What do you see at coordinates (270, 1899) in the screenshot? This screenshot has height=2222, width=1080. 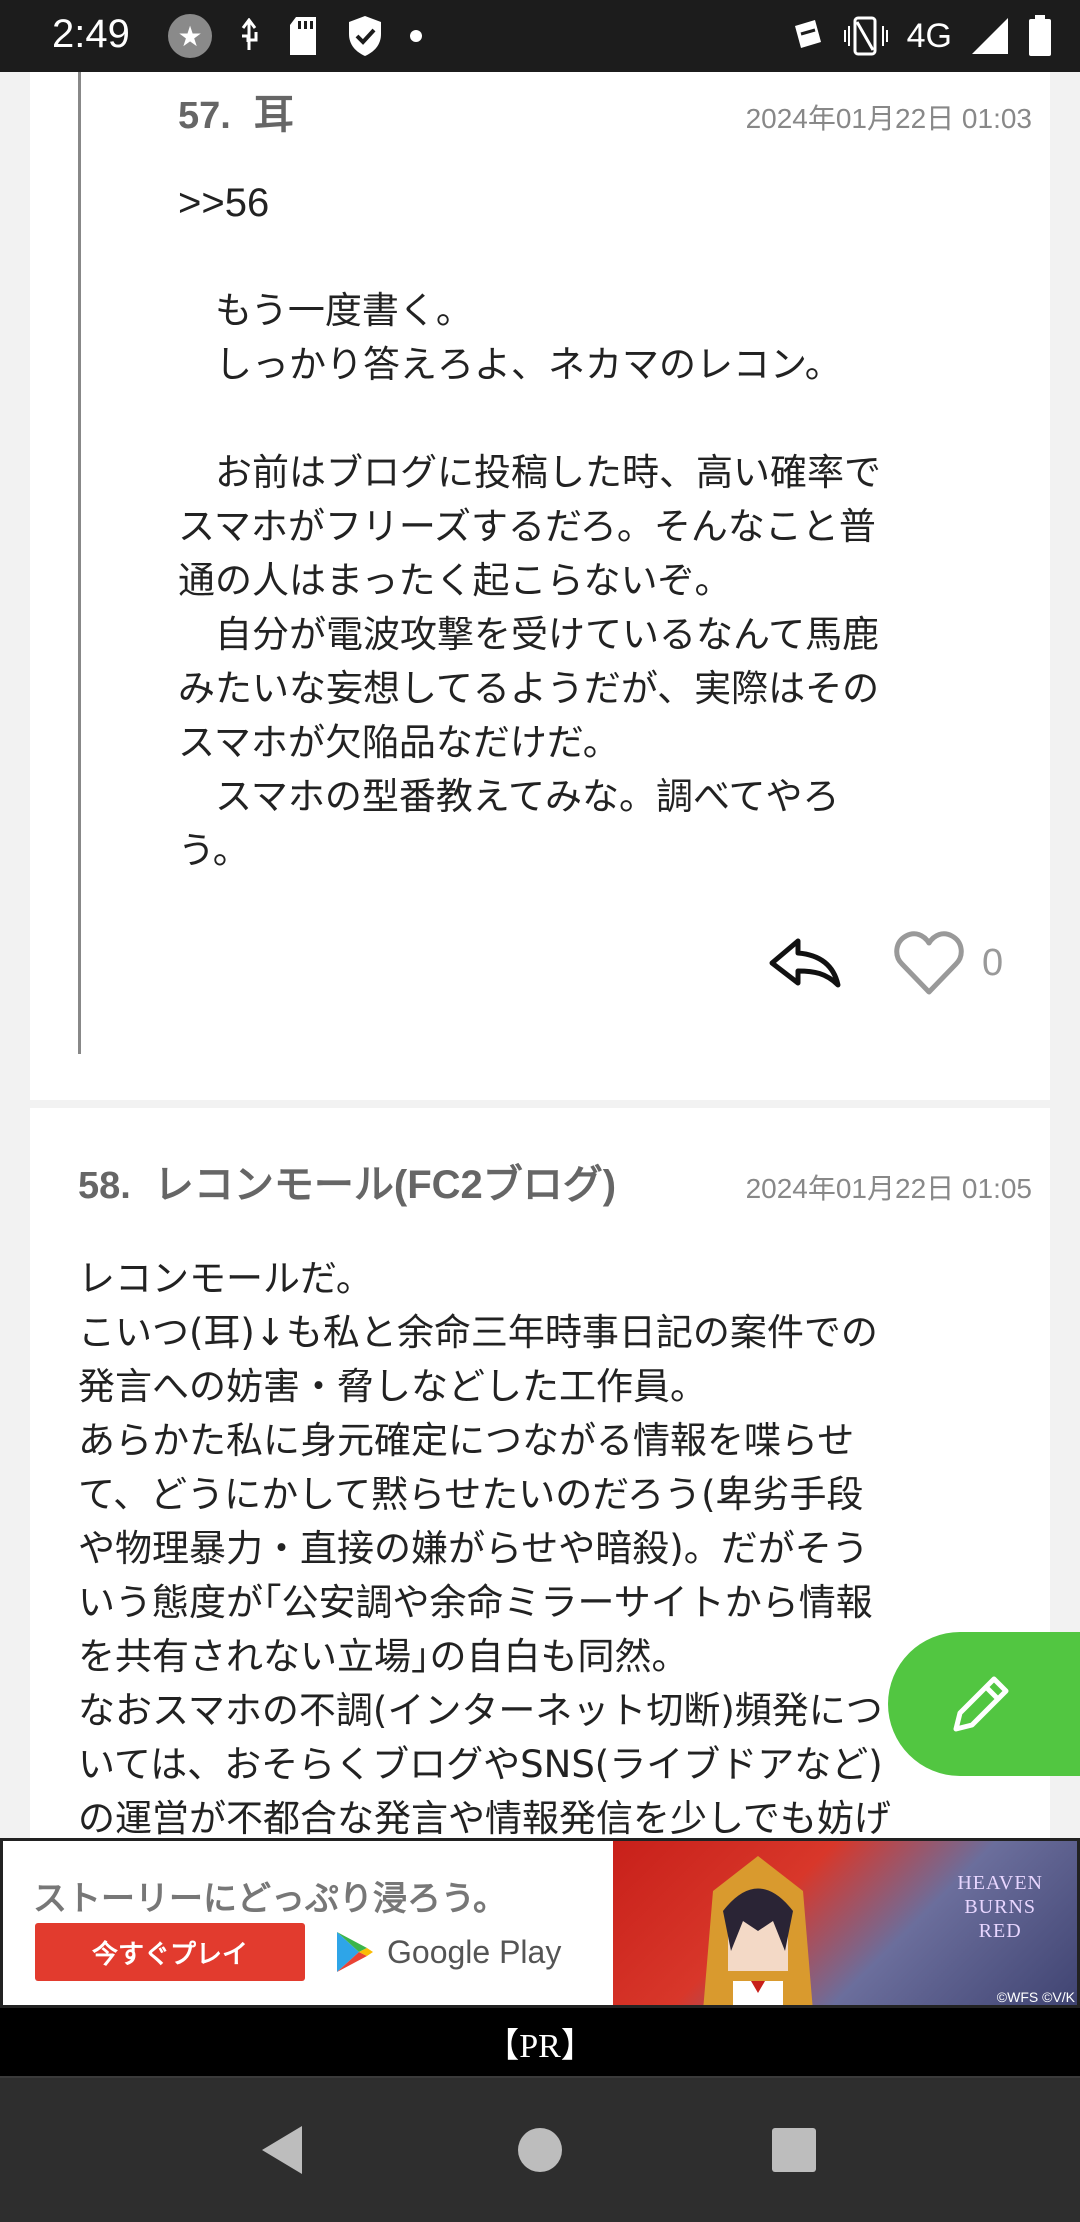 I see `ad-tagline: ストーリーにどっぷり浸ろう。` at bounding box center [270, 1899].